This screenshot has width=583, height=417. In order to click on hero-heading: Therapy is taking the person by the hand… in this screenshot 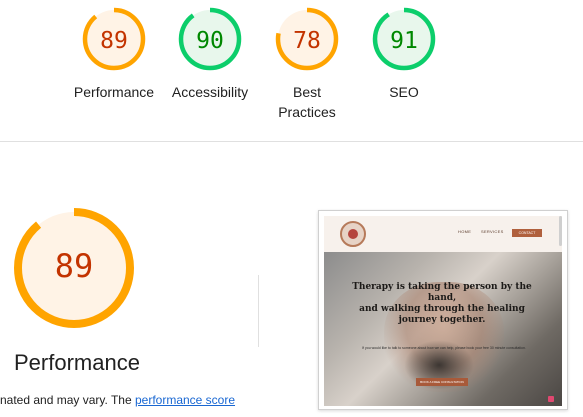, I will do `click(442, 304)`.